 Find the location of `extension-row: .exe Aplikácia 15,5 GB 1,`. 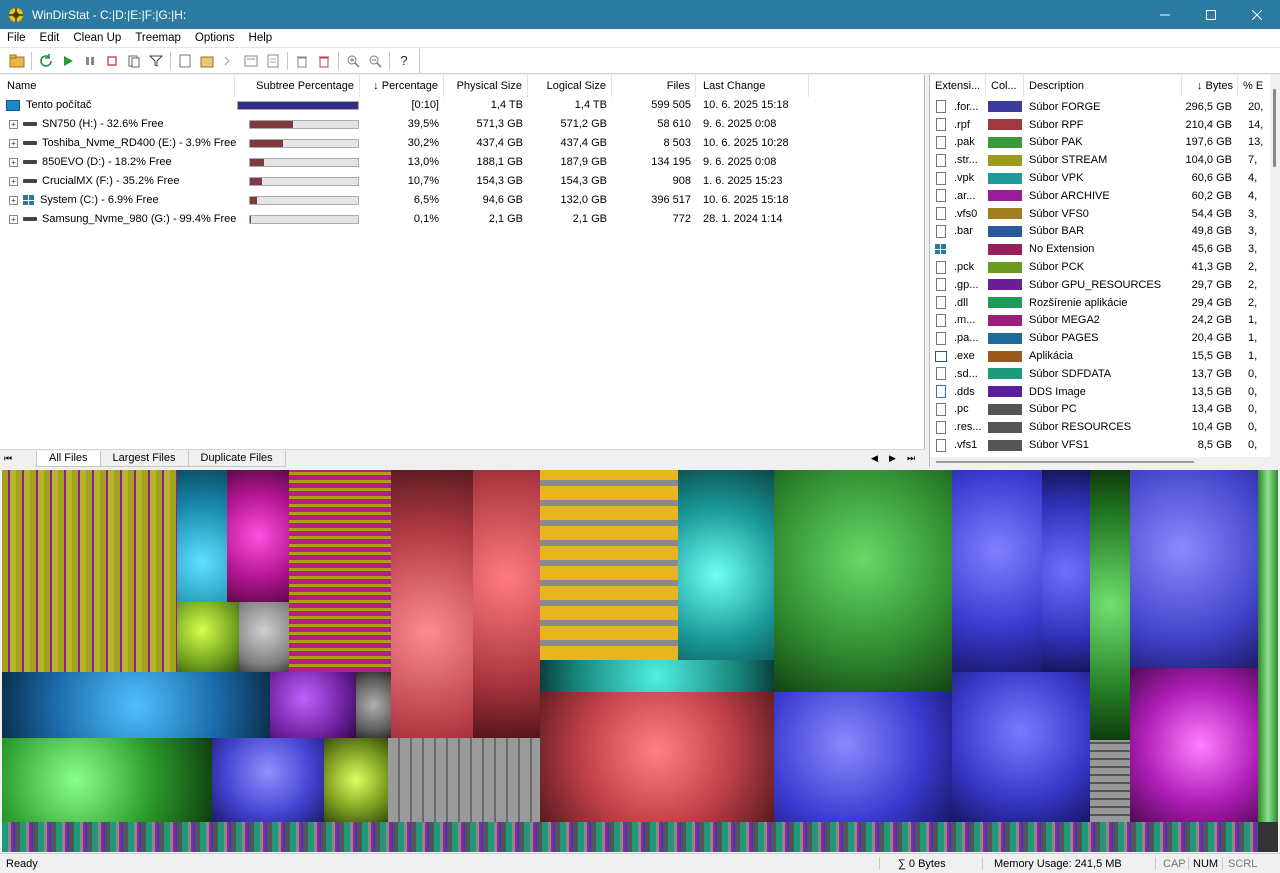

extension-row: .exe Aplikácia 15,5 GB 1, is located at coordinates (1105, 356).